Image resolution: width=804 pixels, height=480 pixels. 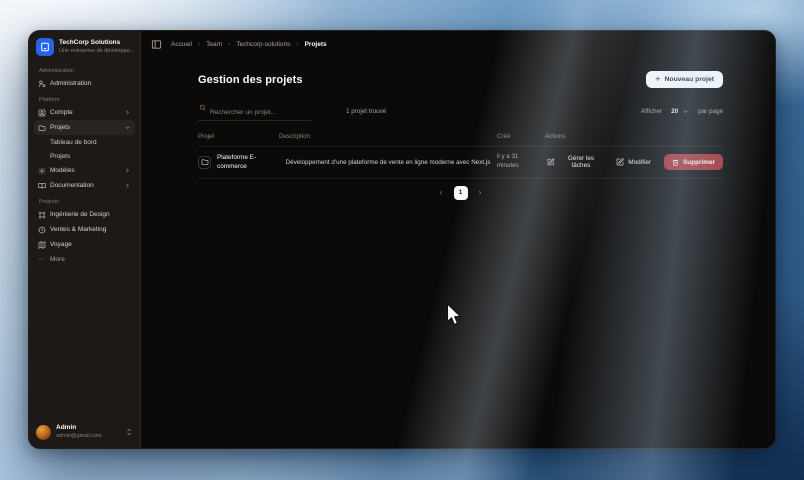 I want to click on sidebar-item-ingenierie-de-design: Ingénierie de Design, so click(x=84, y=214).